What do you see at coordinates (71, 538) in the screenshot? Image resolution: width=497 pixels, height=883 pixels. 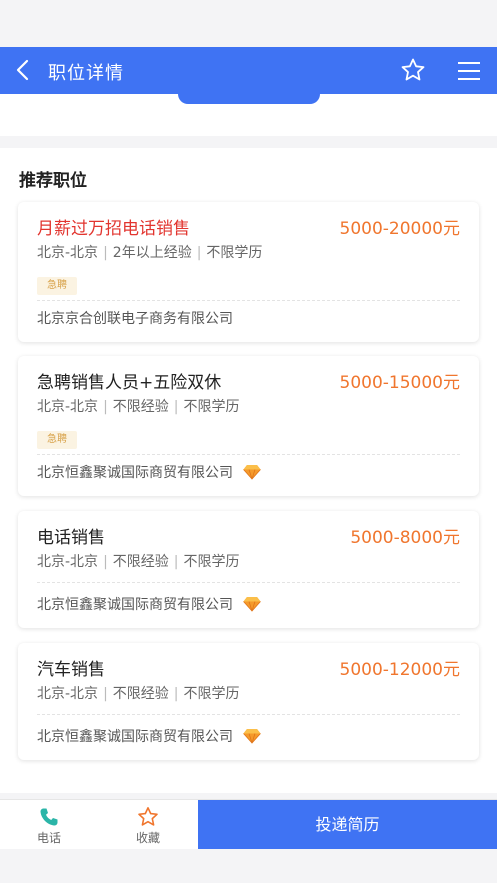 I see `job-title: 电话销售` at bounding box center [71, 538].